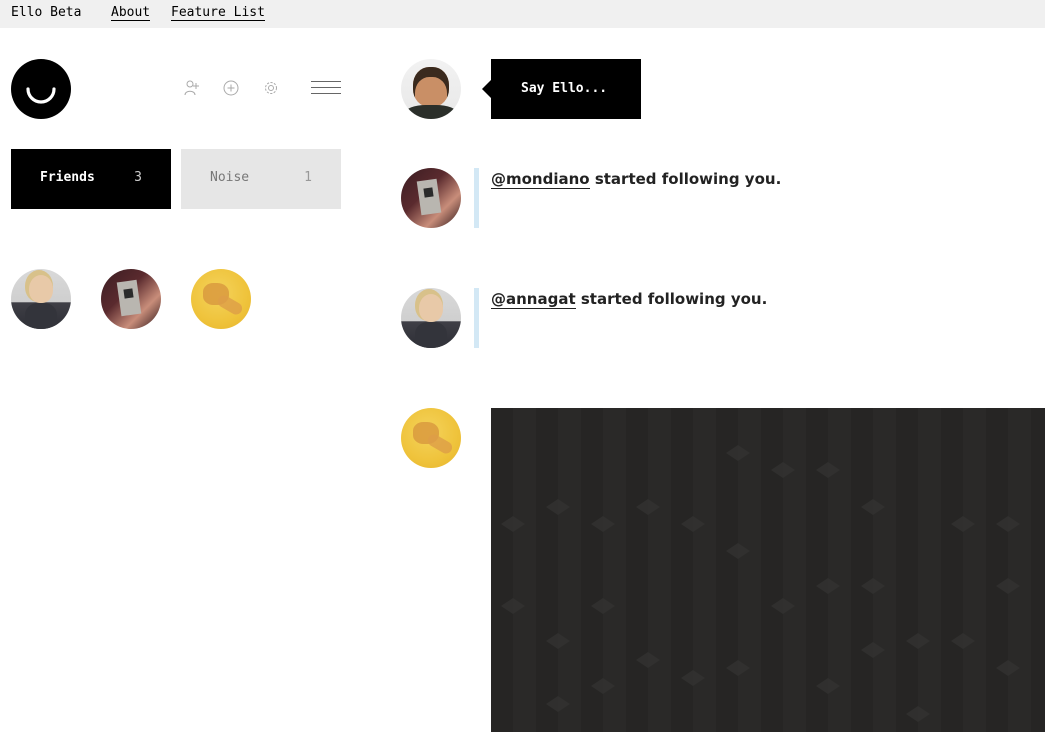  What do you see at coordinates (326, 88) in the screenshot?
I see `hamburger-menu-icon` at bounding box center [326, 88].